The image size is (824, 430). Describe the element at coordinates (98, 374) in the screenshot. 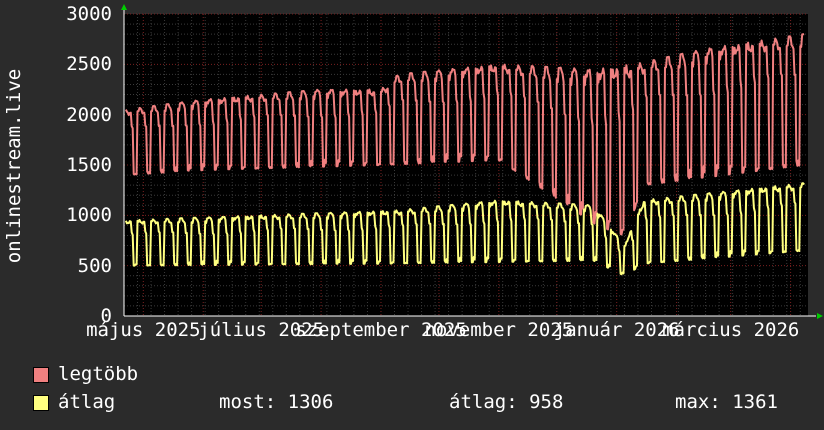

I see `legend-label-legtobb: legtöbb` at that location.